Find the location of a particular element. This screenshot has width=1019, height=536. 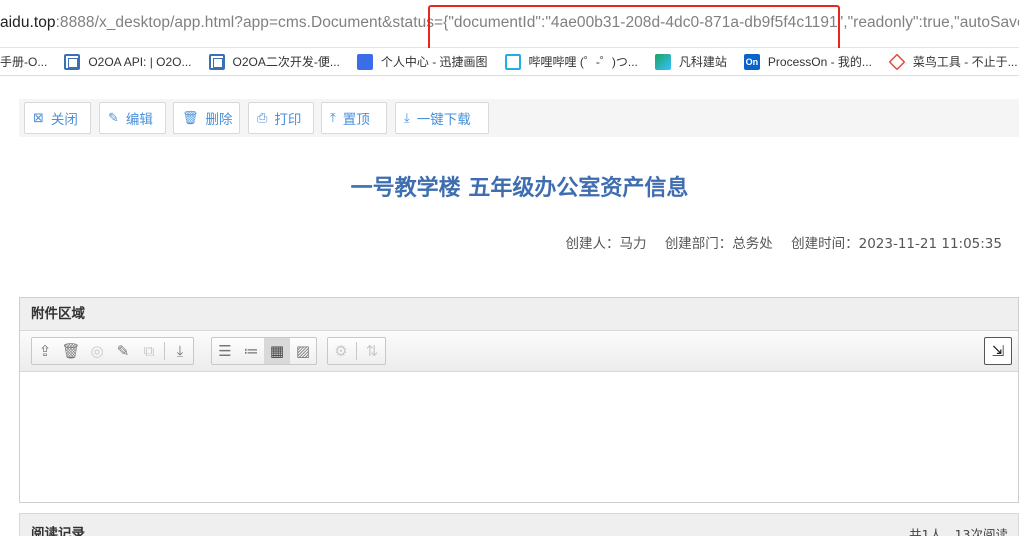

attachment-view-modes: ☰ ≔ ▦ ▨ is located at coordinates (264, 351).